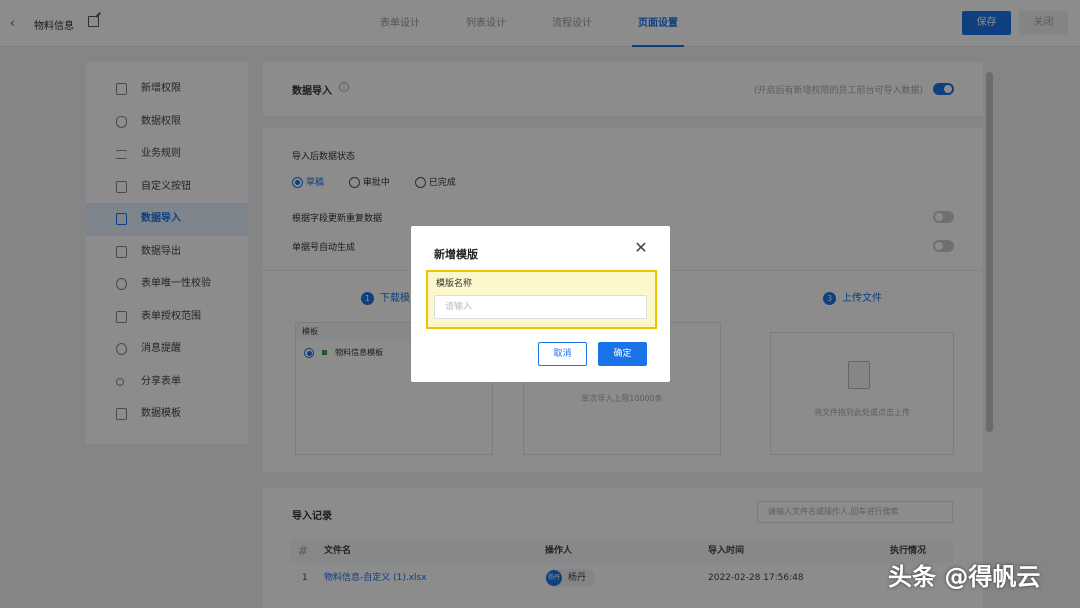 The width and height of the screenshot is (1080, 608). I want to click on new-template-dialog: 新增模版 ✕ 模版名称 请输入 取消 确定, so click(540, 304).